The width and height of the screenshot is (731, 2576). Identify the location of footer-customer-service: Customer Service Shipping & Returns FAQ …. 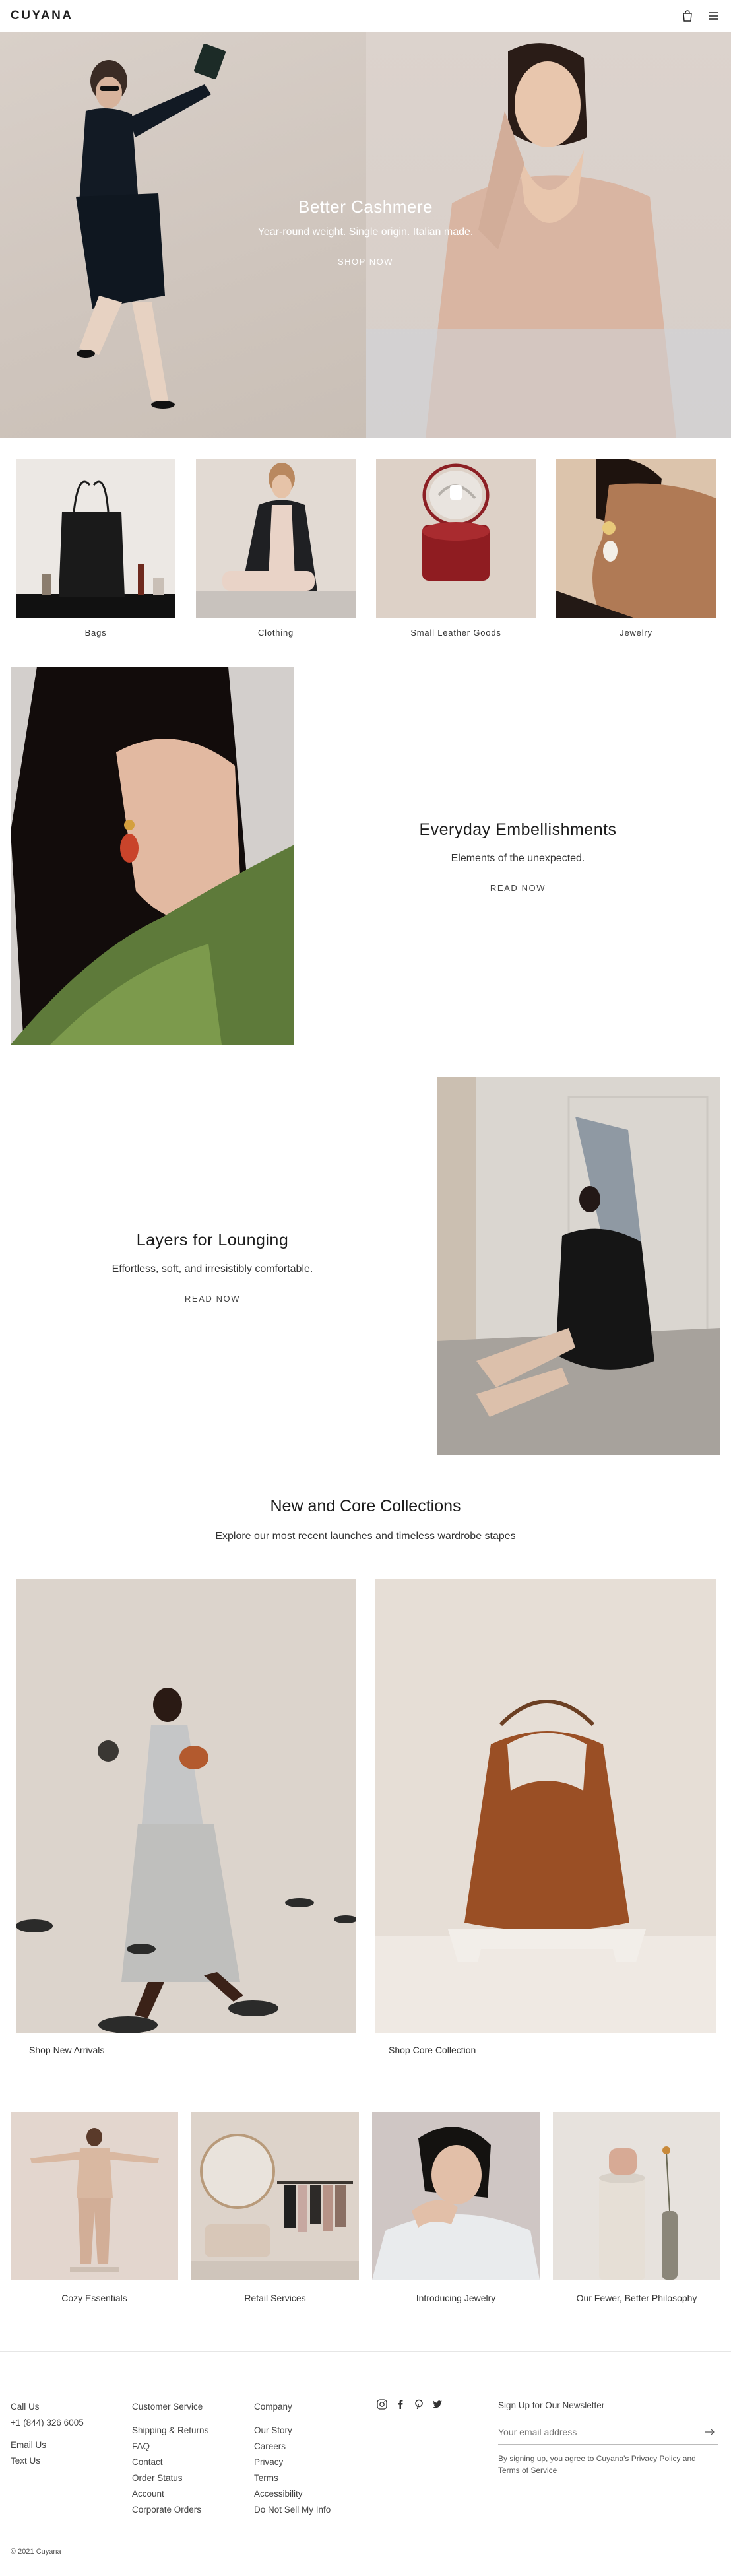
(170, 2458).